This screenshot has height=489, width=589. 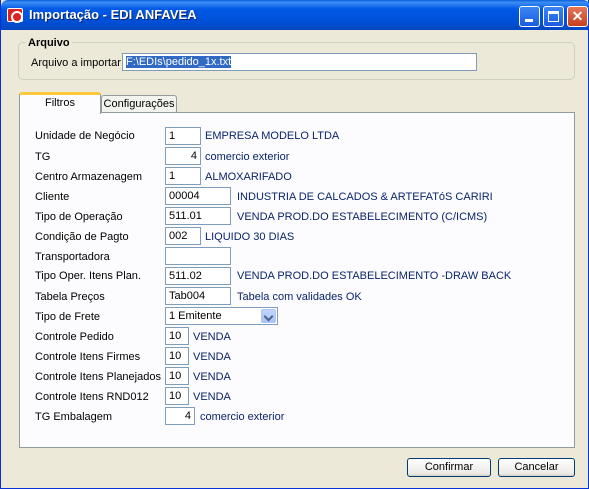 I want to click on tg-embalagem-input: 4, so click(x=180, y=416).